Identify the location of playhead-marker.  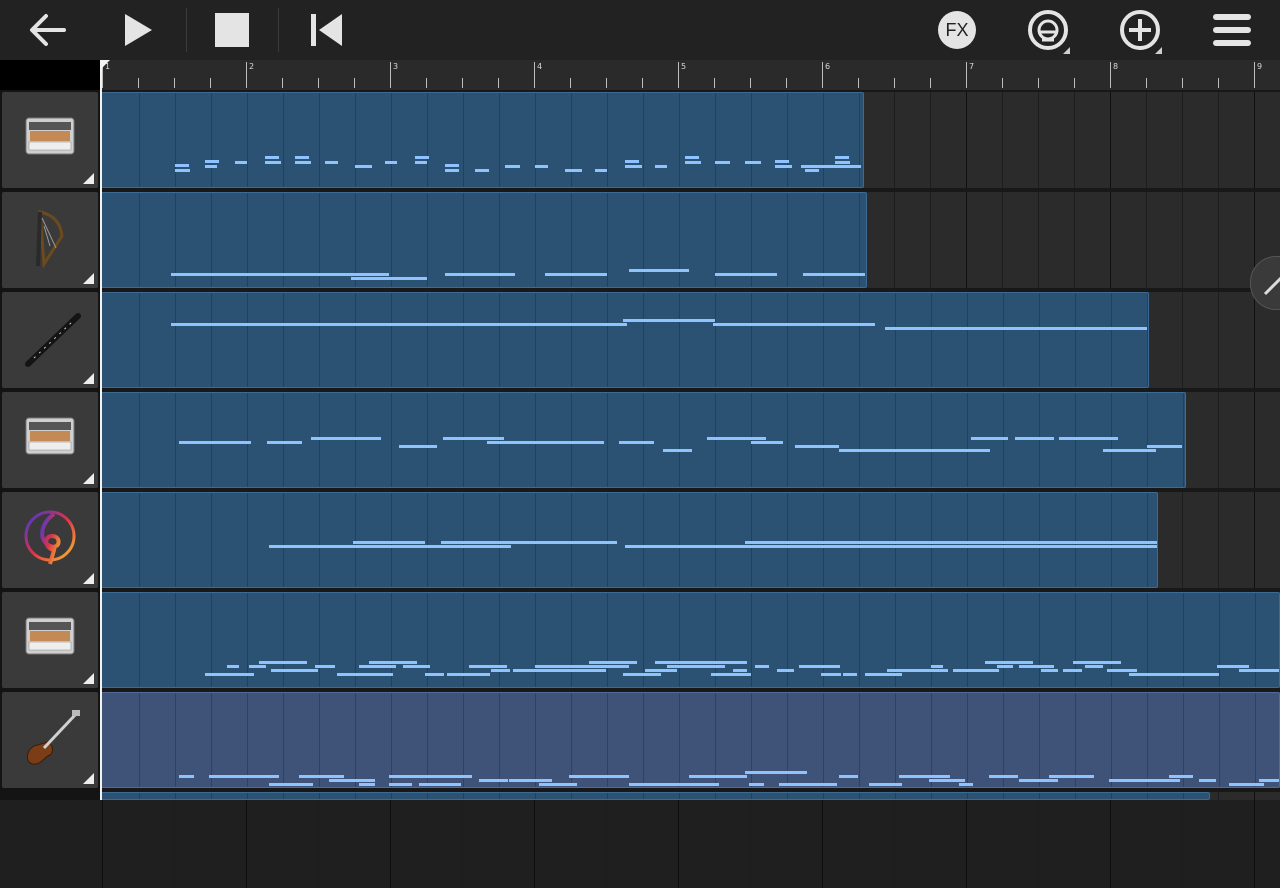
(105, 65).